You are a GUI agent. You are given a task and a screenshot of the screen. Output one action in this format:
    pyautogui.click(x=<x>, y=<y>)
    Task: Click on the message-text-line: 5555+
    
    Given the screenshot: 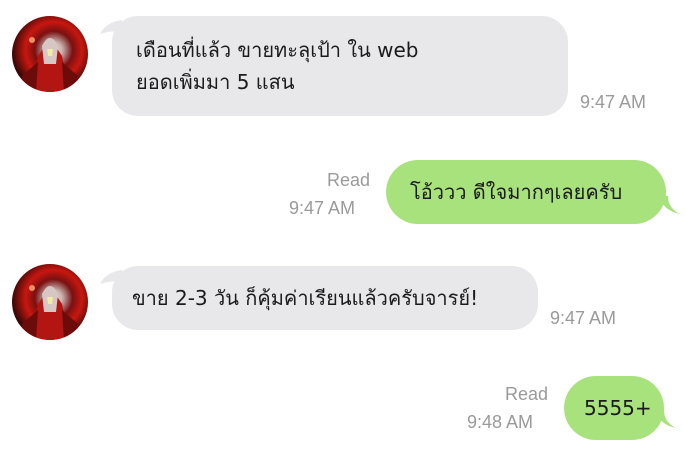 What is the action you would take?
    pyautogui.click(x=618, y=408)
    